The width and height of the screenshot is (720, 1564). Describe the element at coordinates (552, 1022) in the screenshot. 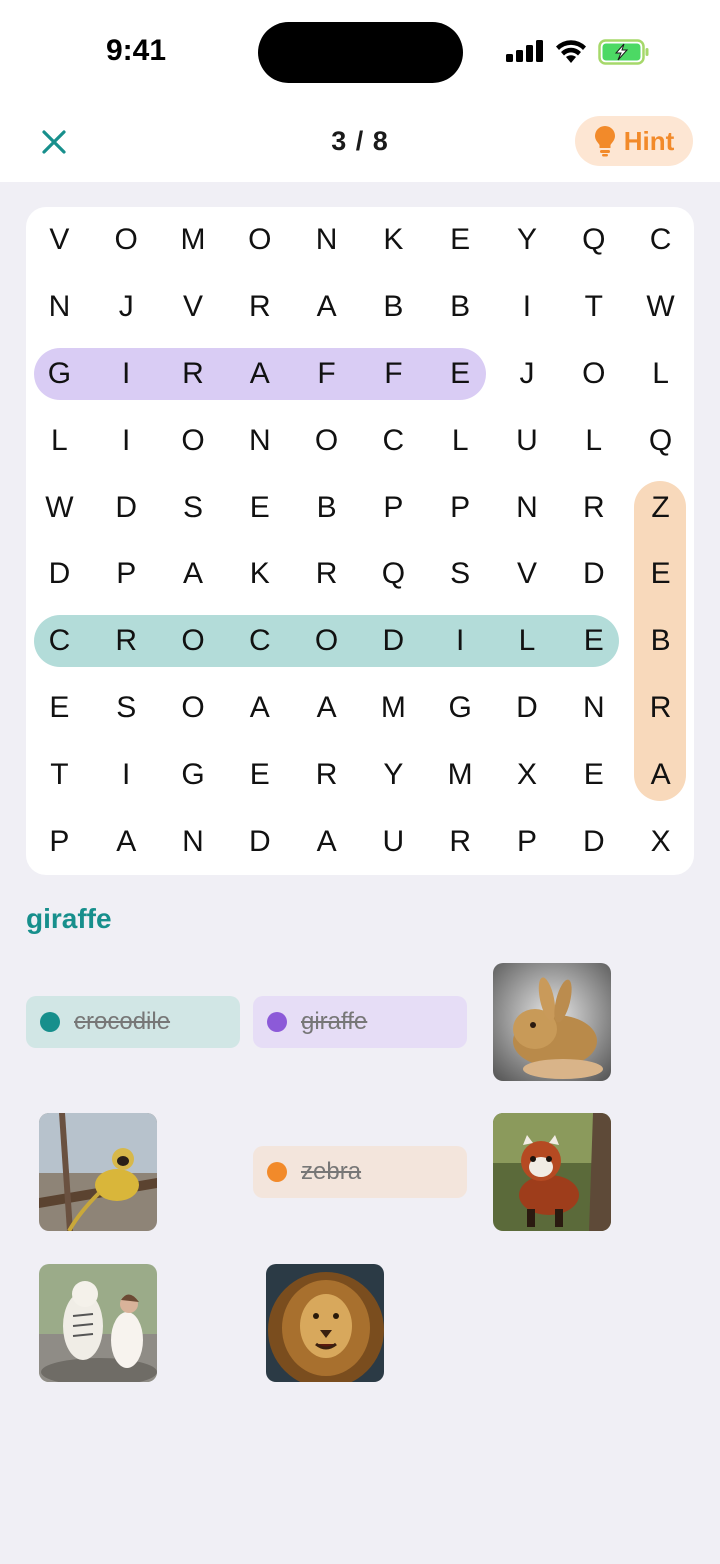

I see `photo-tile-rabbit` at that location.